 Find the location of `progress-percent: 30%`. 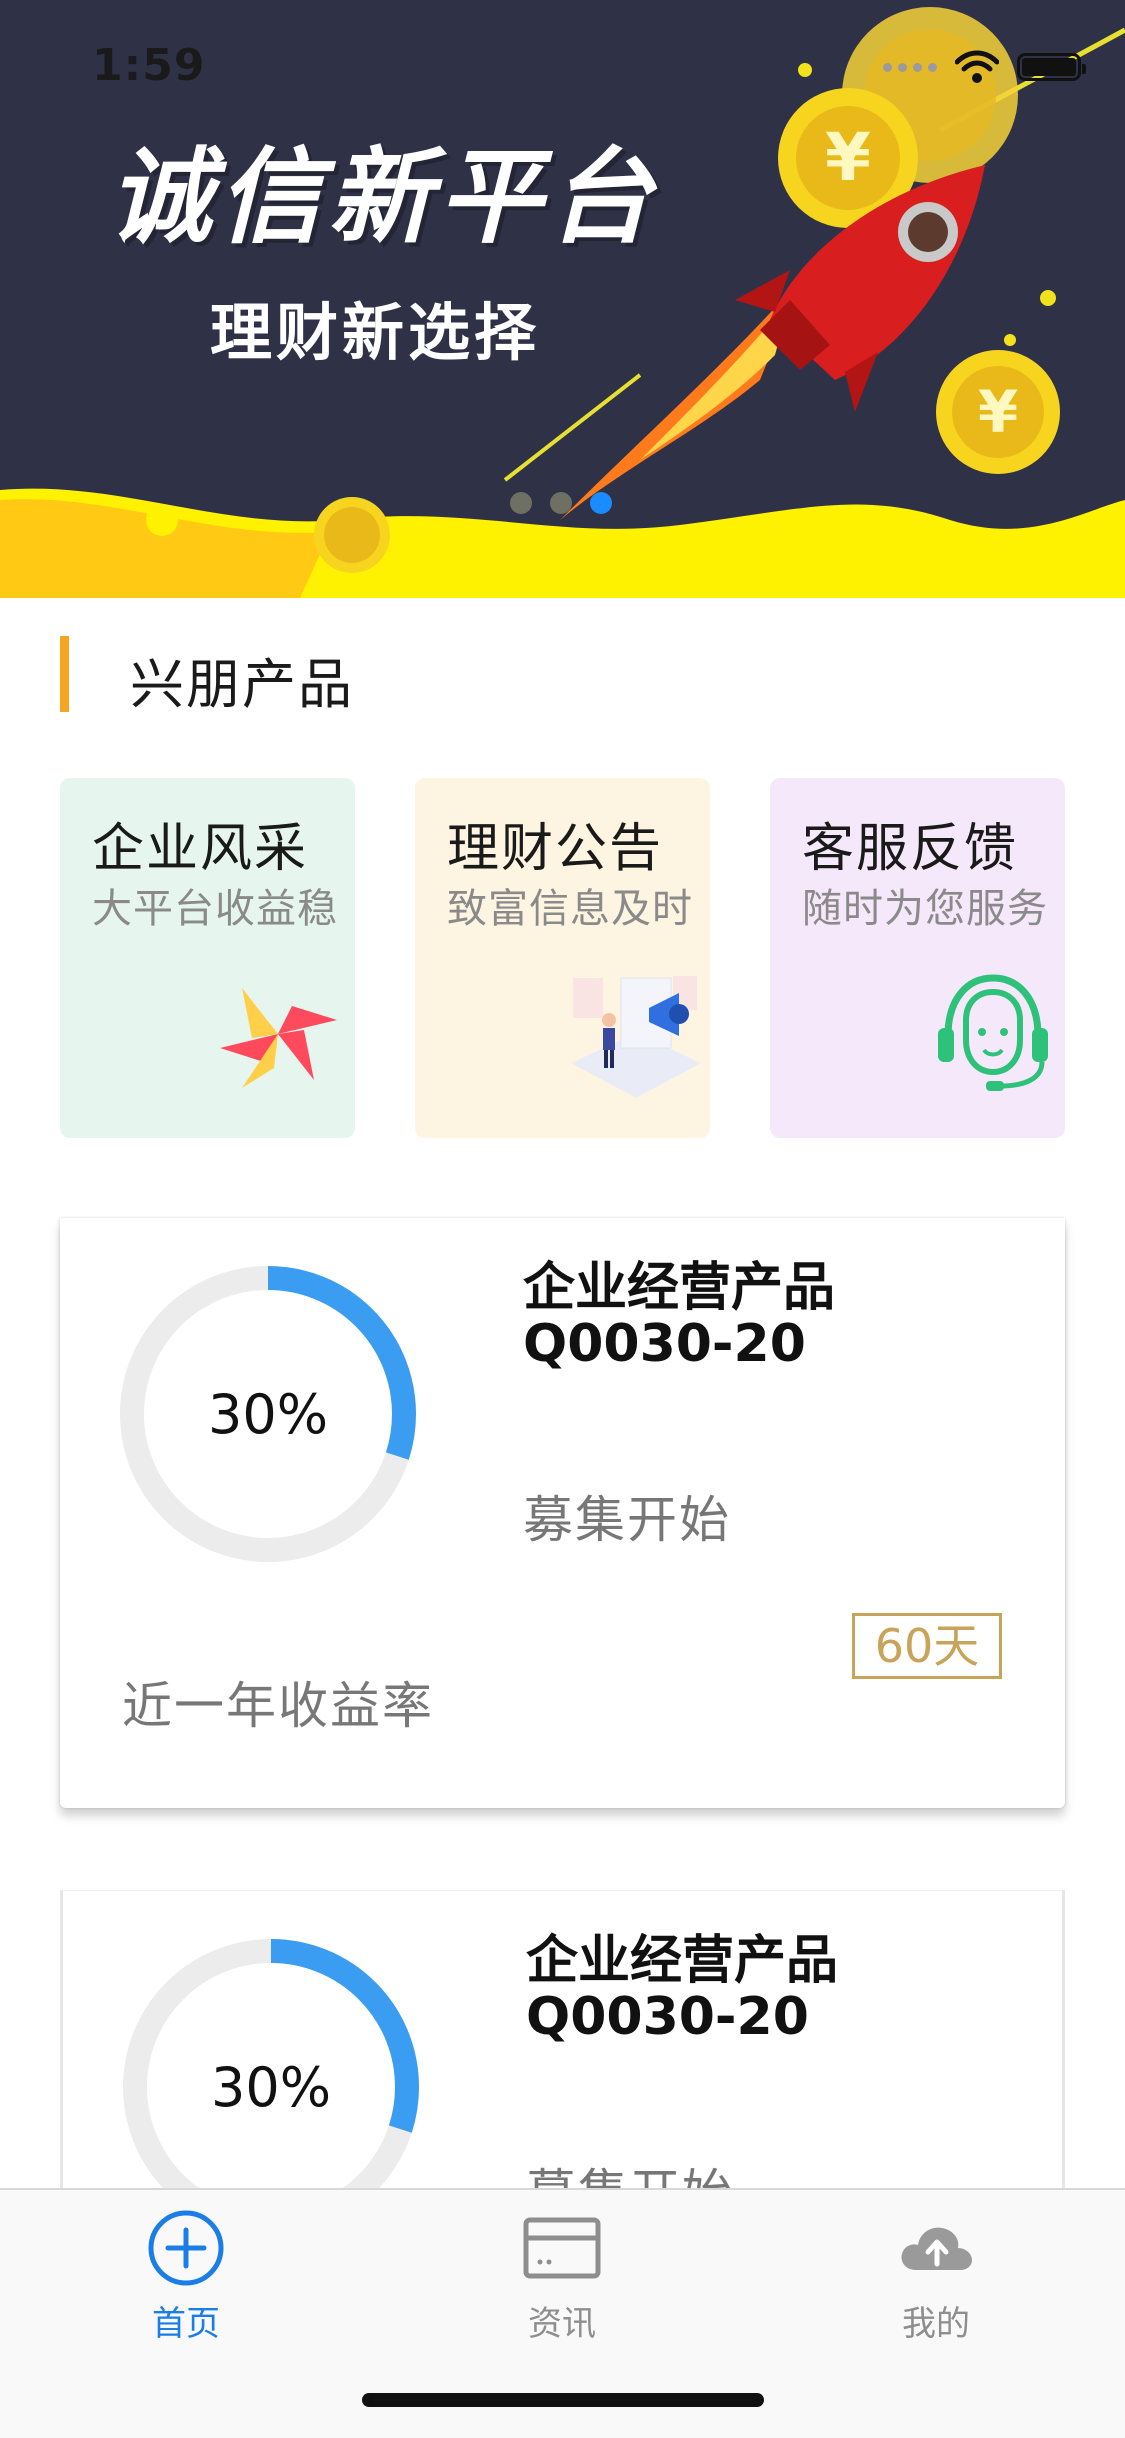

progress-percent: 30% is located at coordinates (268, 1414).